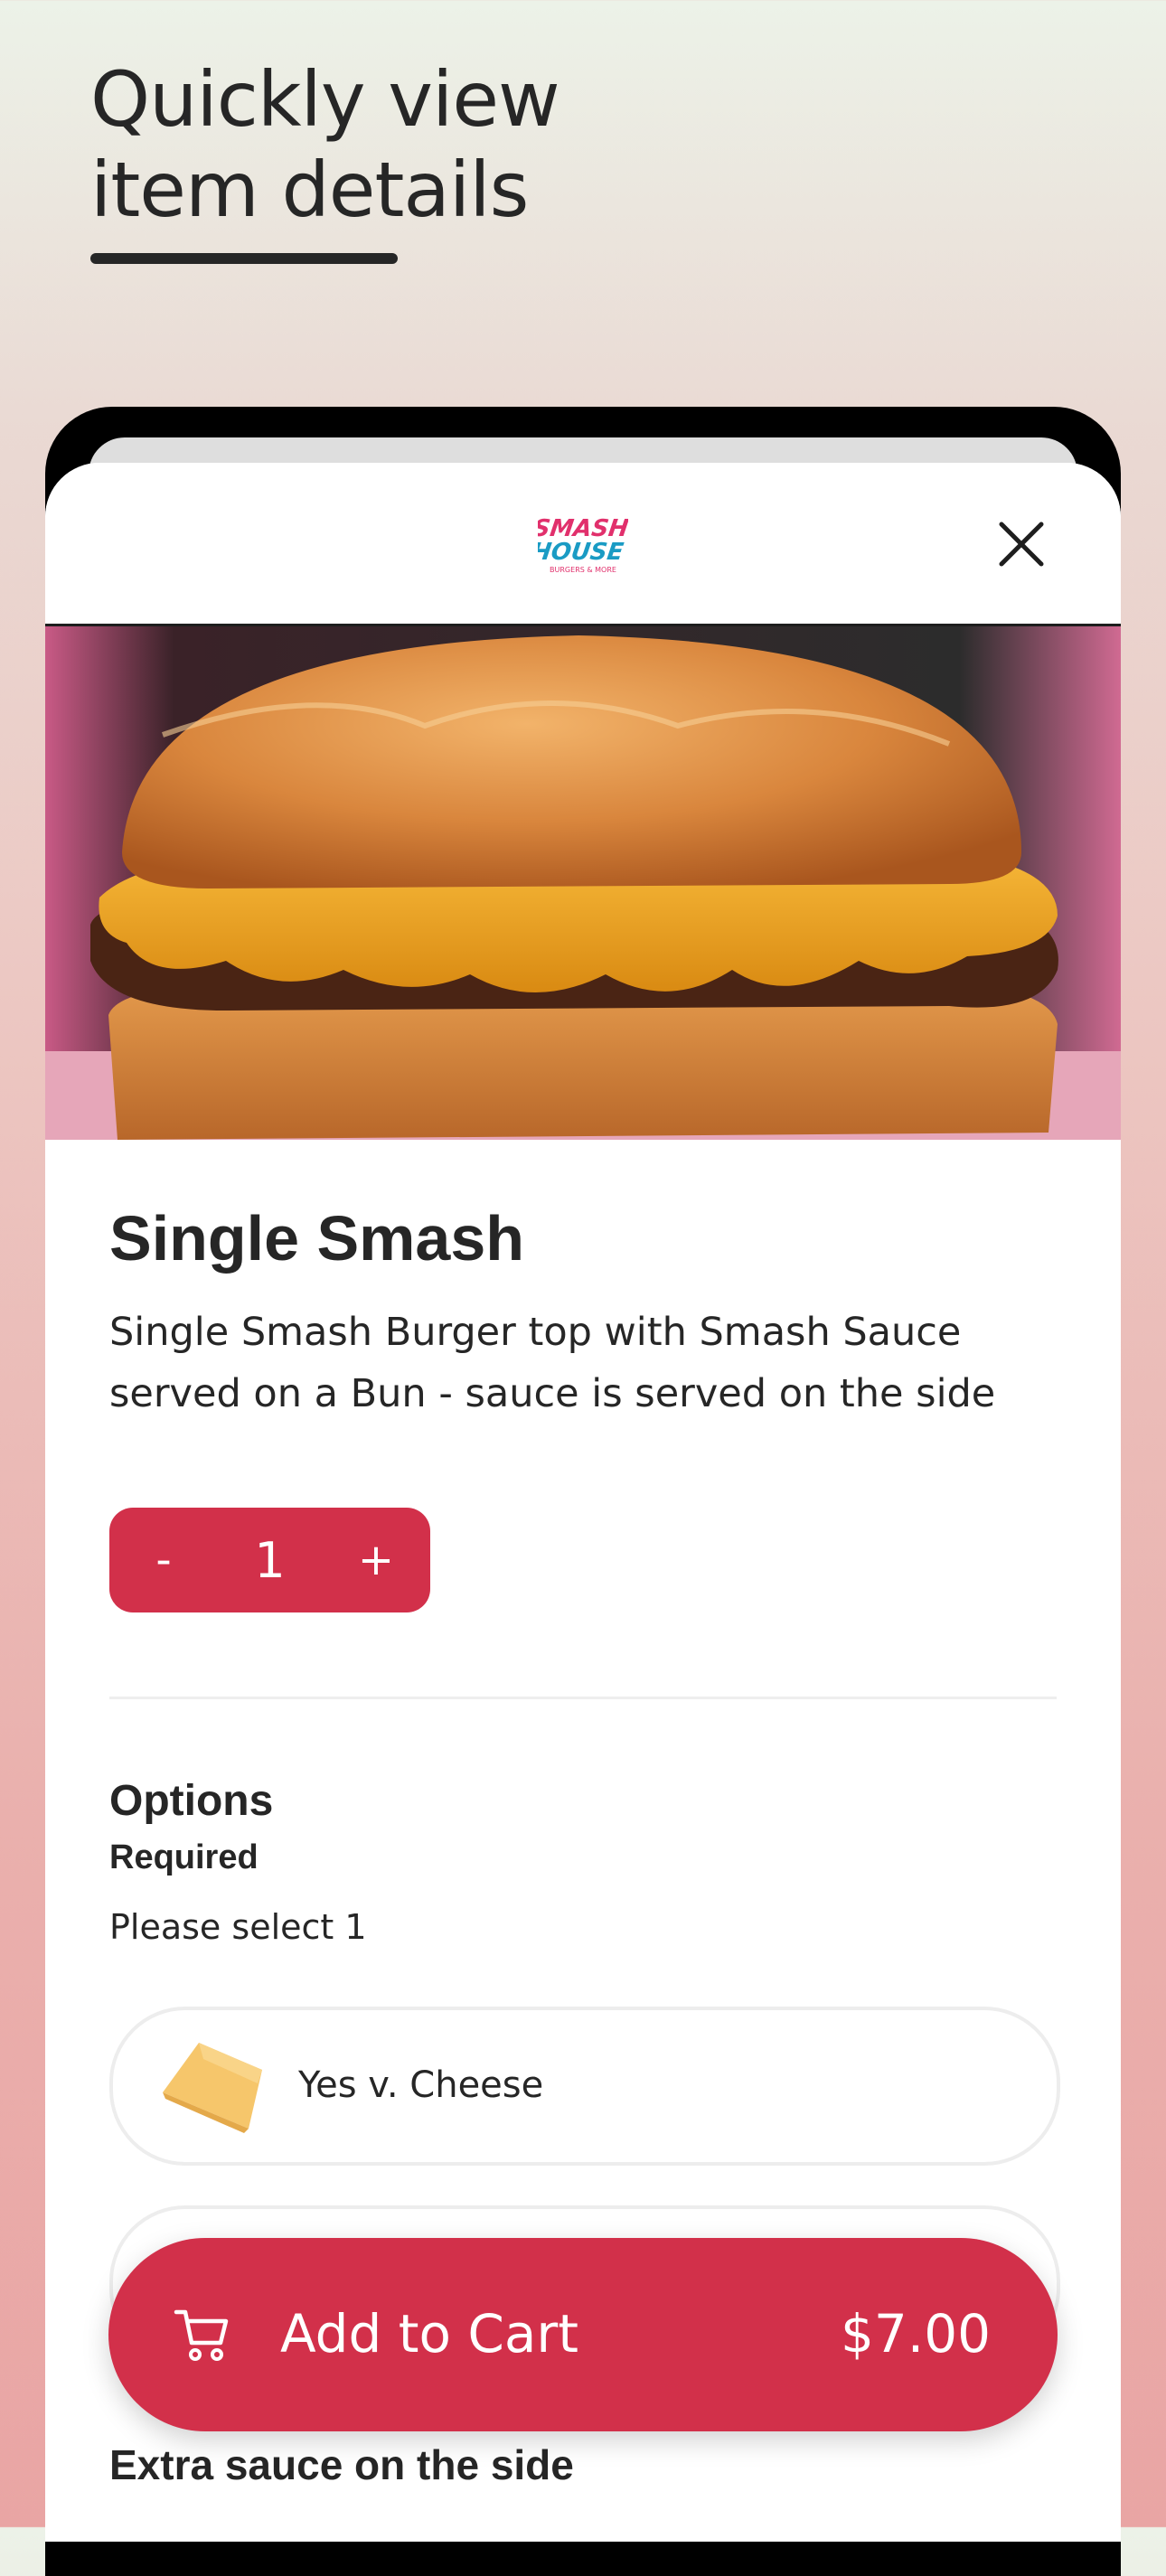 The height and width of the screenshot is (2576, 1166). I want to click on options-title: Options, so click(192, 1801).